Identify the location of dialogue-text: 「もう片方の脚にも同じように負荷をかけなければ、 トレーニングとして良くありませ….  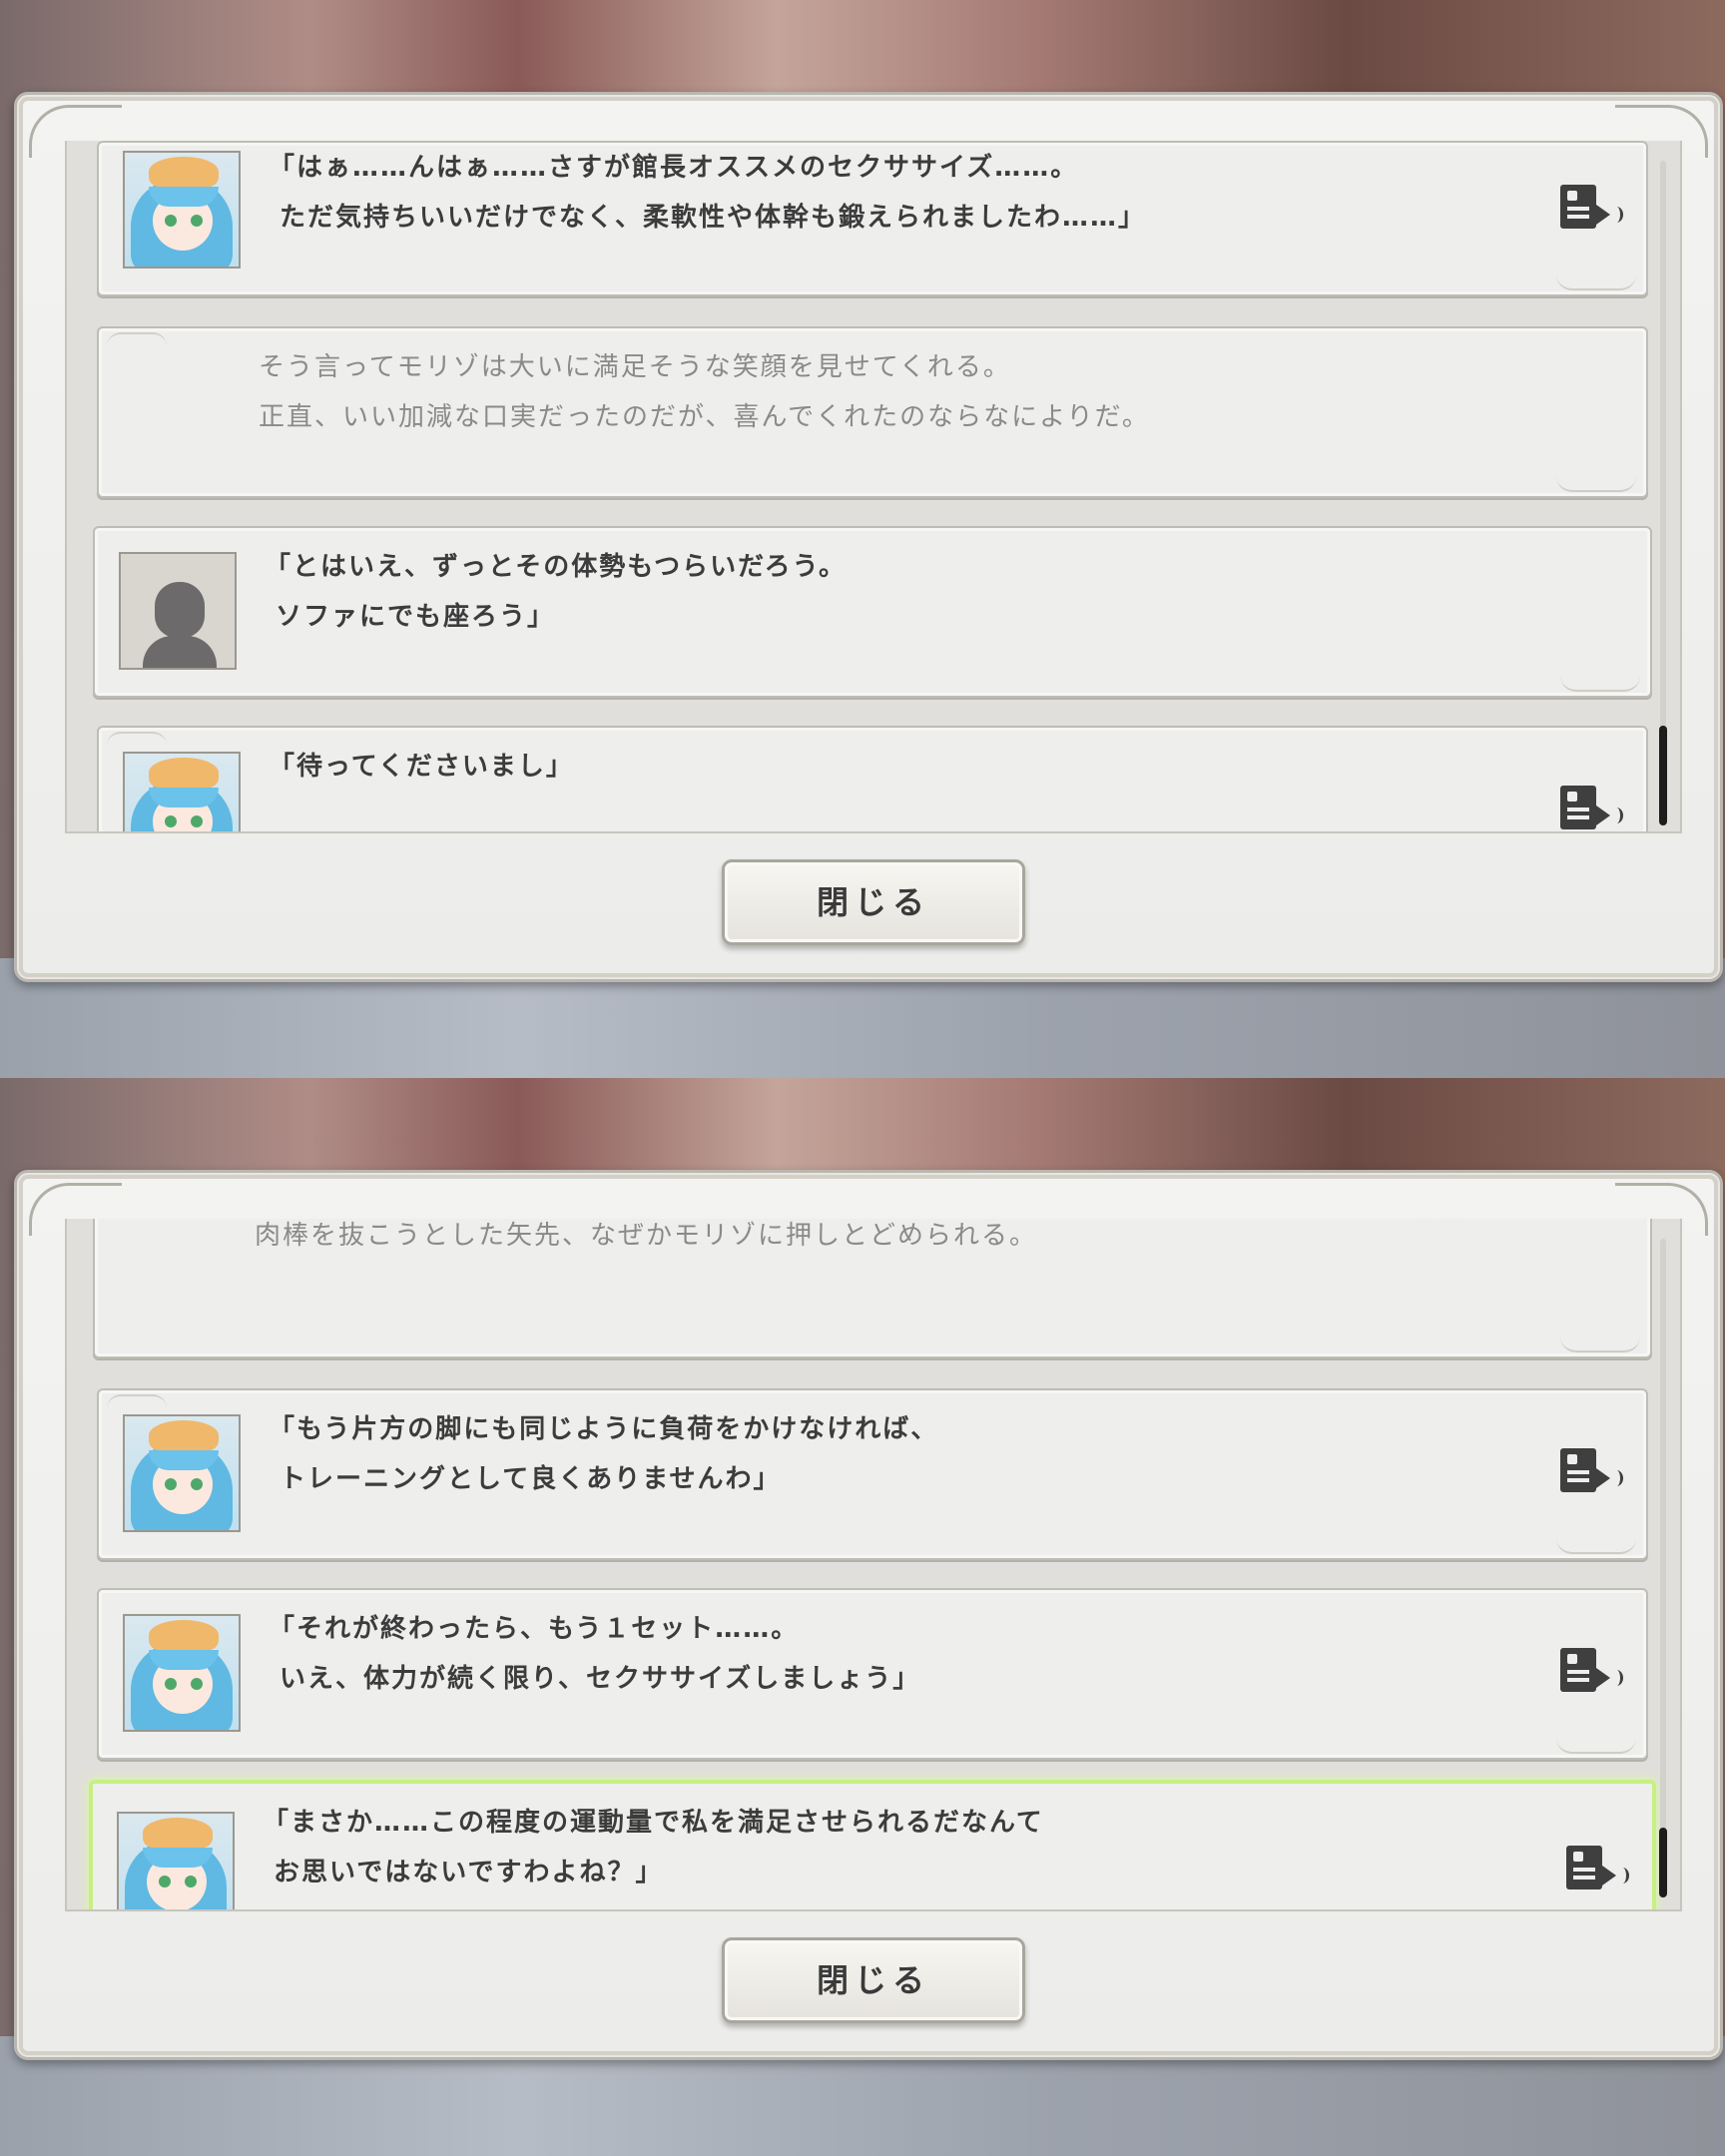
(604, 1454).